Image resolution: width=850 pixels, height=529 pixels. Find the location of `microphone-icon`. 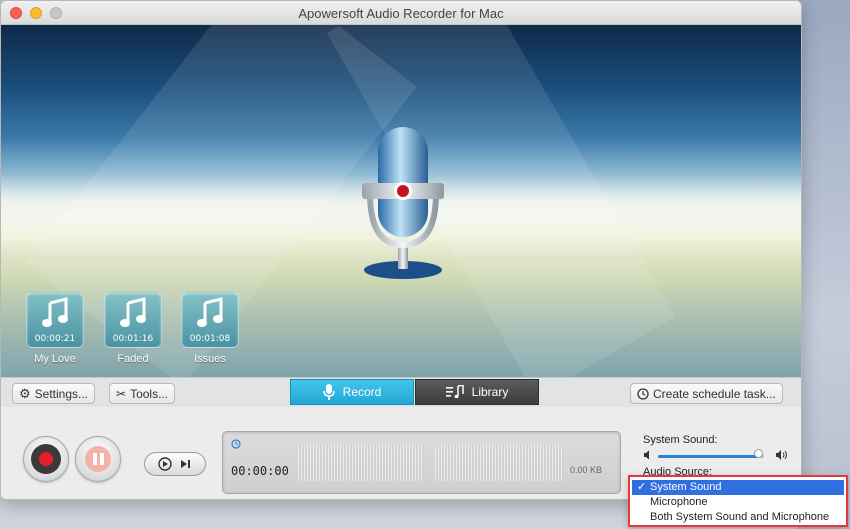

microphone-icon is located at coordinates (403, 203).